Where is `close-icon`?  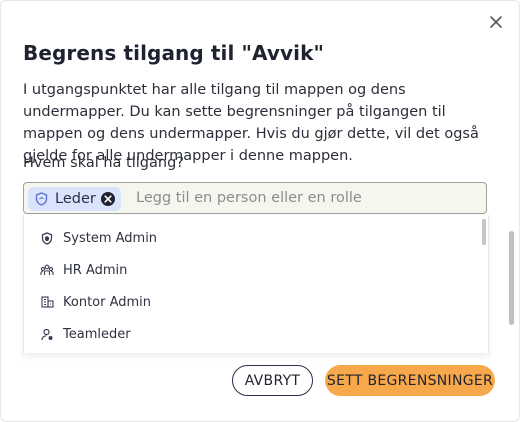
close-icon is located at coordinates (496, 22).